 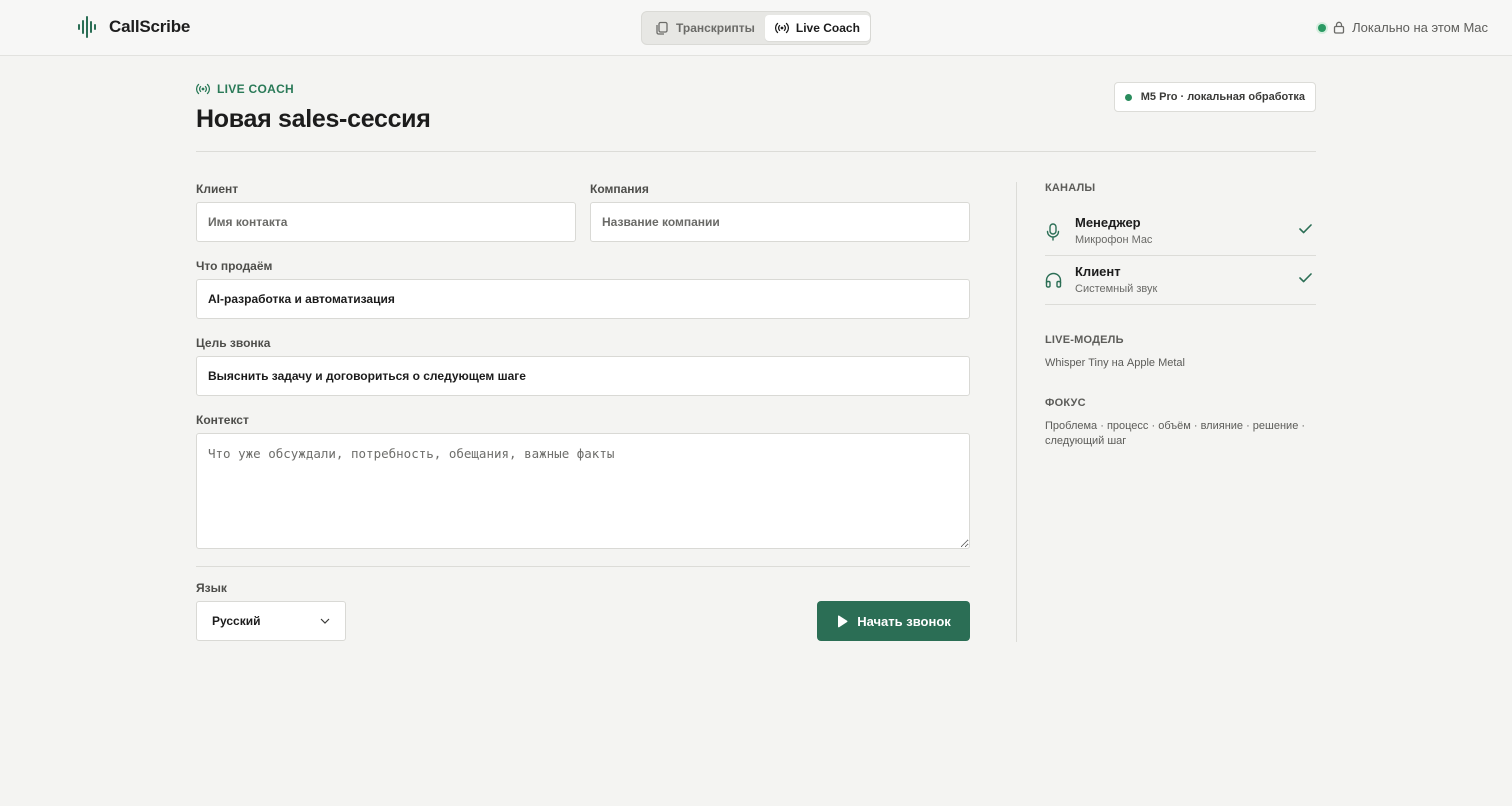 What do you see at coordinates (1016, 412) in the screenshot?
I see `sidebar-divider` at bounding box center [1016, 412].